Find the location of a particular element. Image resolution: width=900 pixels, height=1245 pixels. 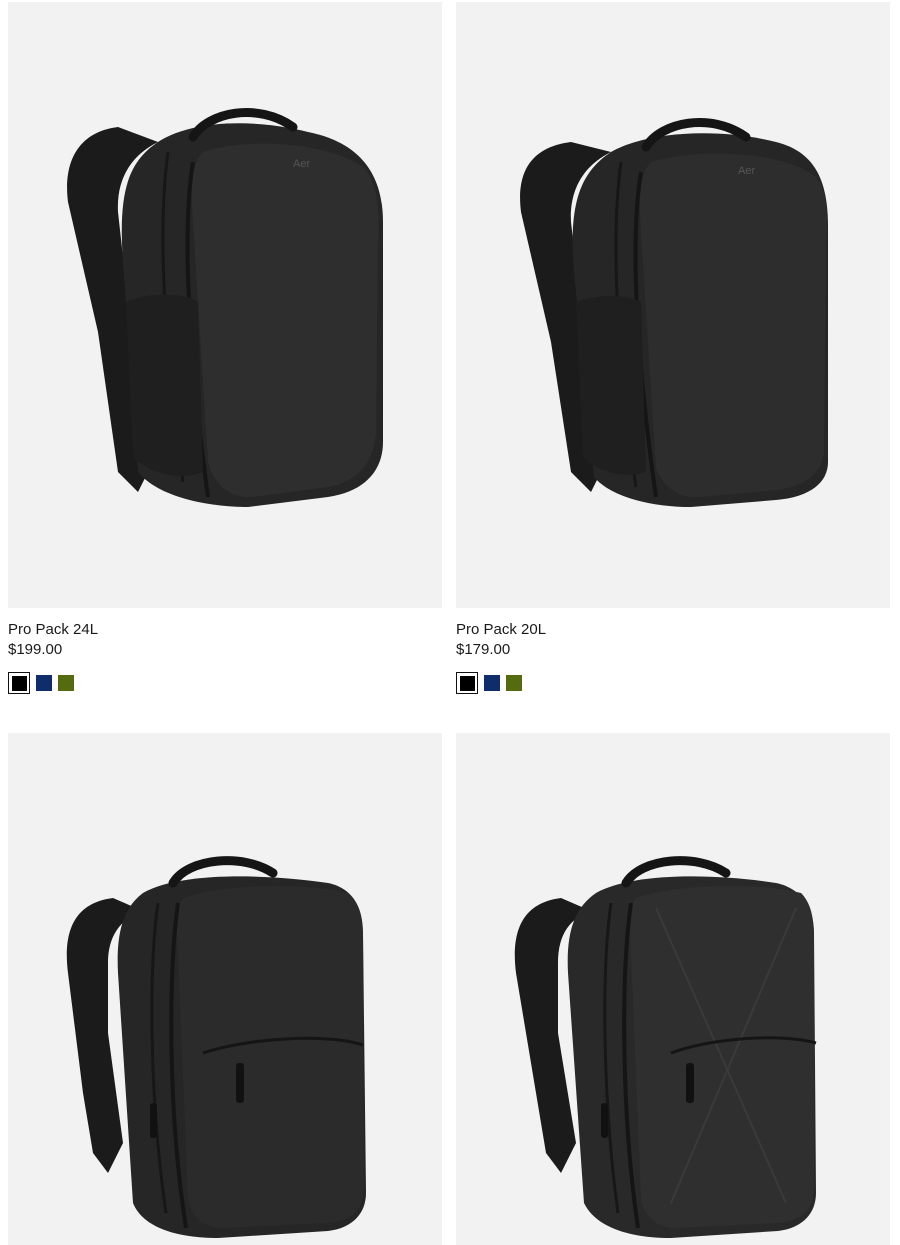

product-name: Pro Pack 24L is located at coordinates (53, 630).